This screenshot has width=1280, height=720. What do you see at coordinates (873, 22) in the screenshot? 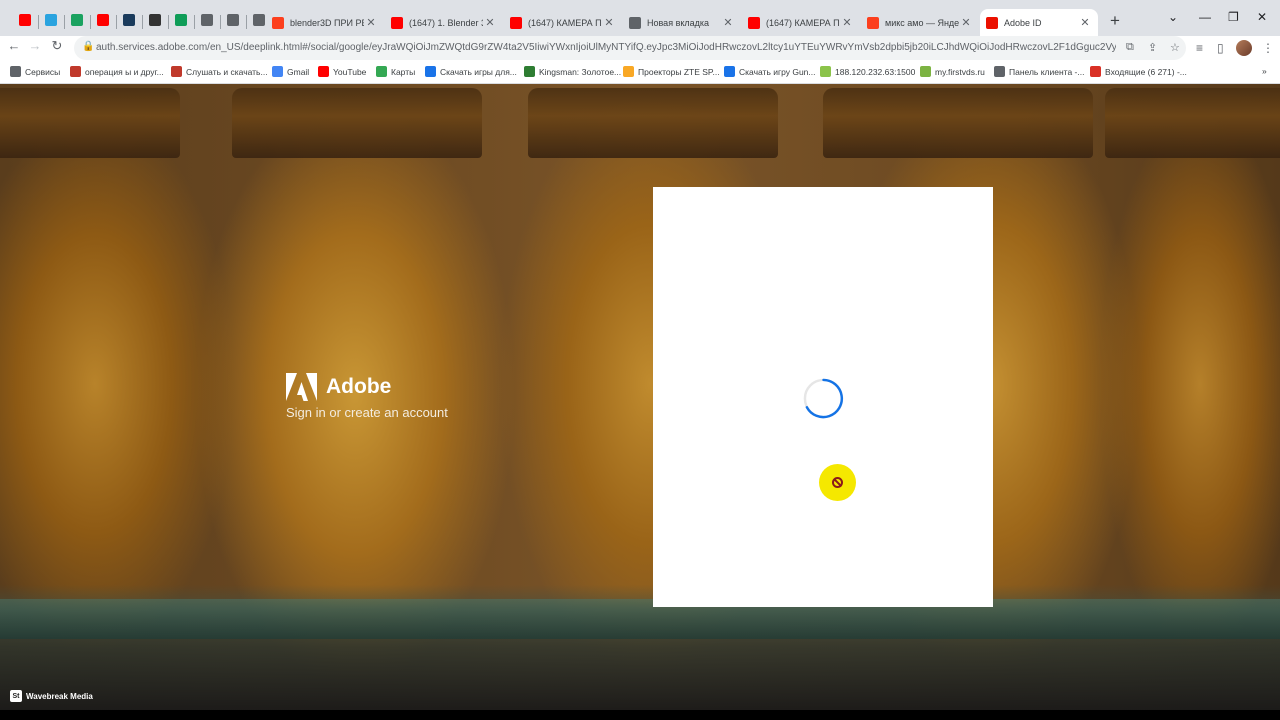
I see `yandex-icon` at bounding box center [873, 22].